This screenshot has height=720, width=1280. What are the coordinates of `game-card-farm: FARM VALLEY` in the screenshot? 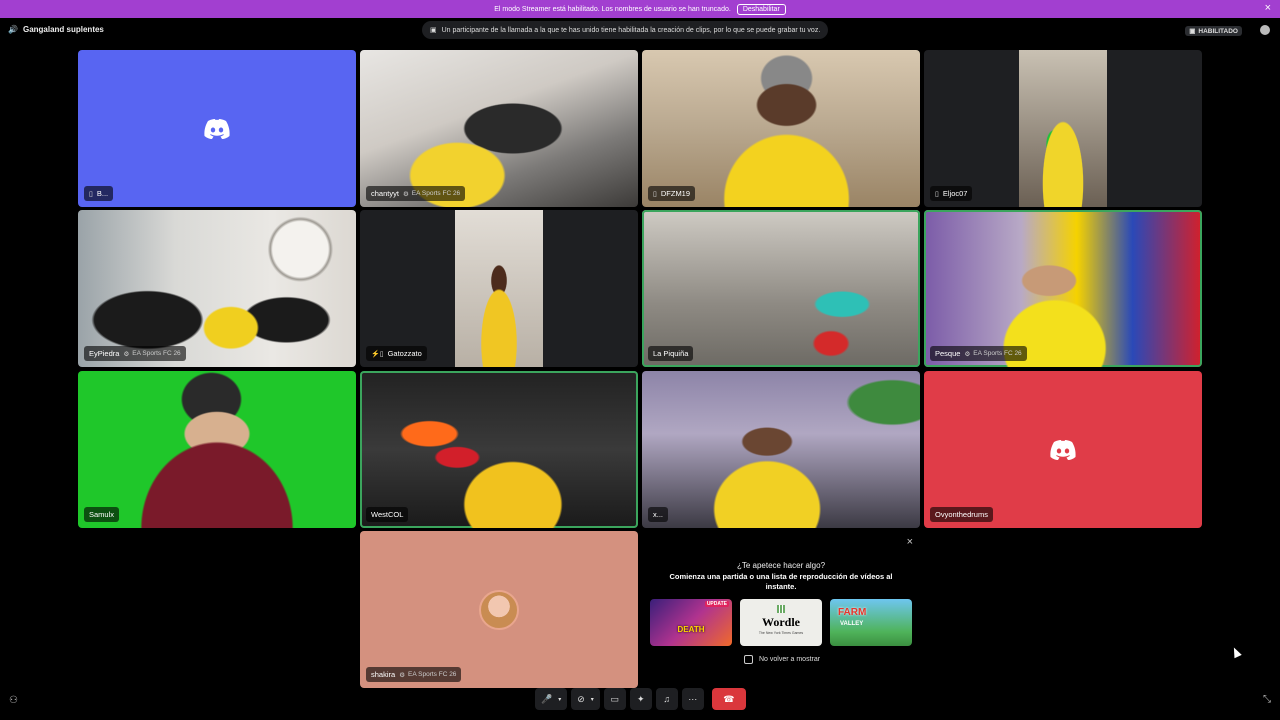 It's located at (871, 622).